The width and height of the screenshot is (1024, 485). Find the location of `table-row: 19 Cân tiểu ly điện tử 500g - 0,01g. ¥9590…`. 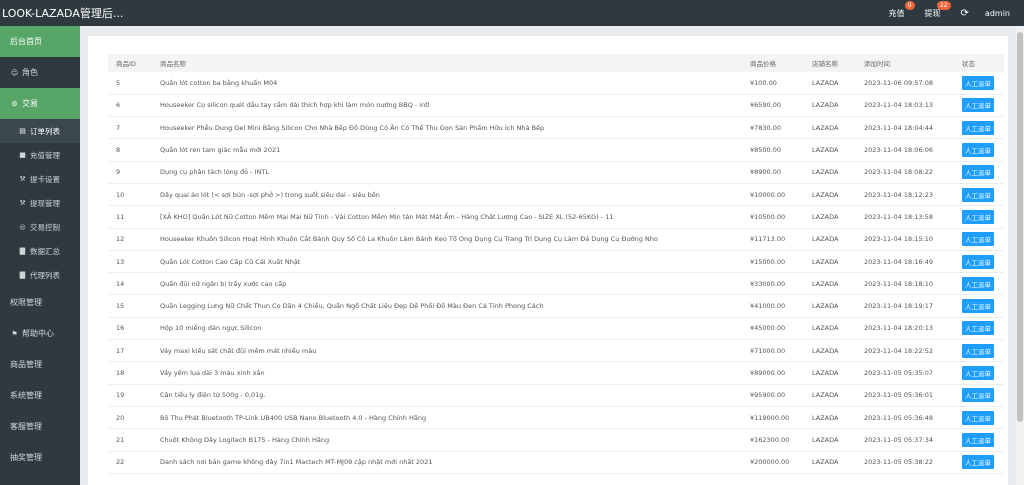

table-row: 19 Cân tiểu ly điện tử 500g - 0,01g. ¥9590… is located at coordinates (556, 395).